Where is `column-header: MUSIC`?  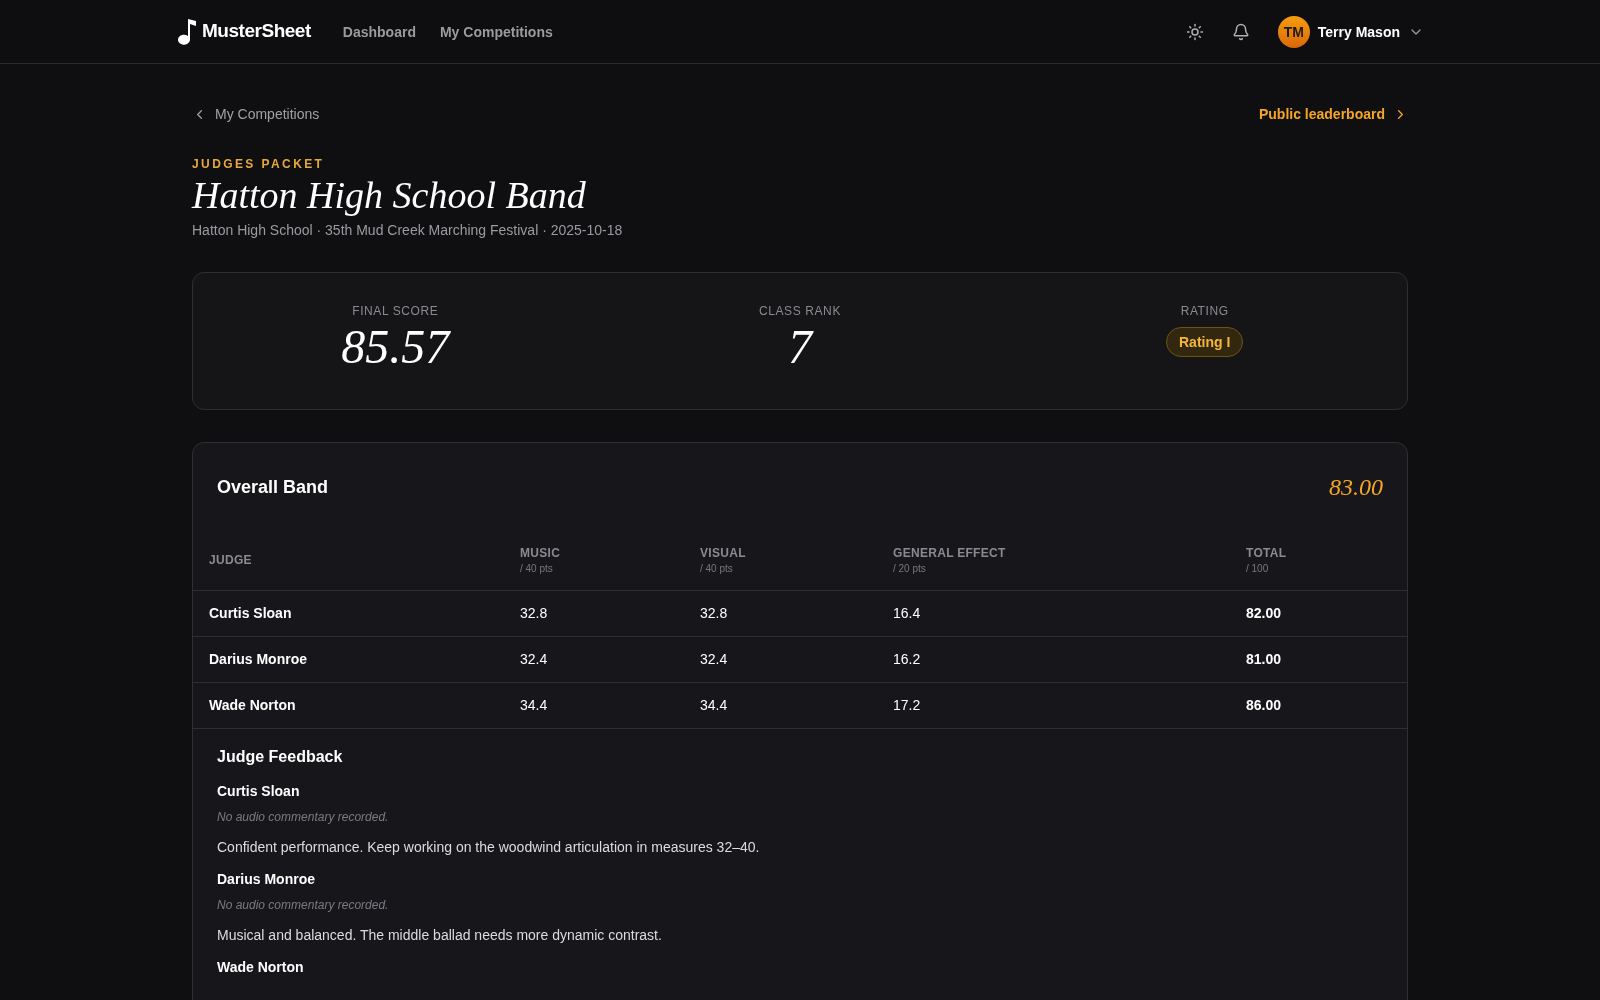
column-header: MUSIC is located at coordinates (541, 552).